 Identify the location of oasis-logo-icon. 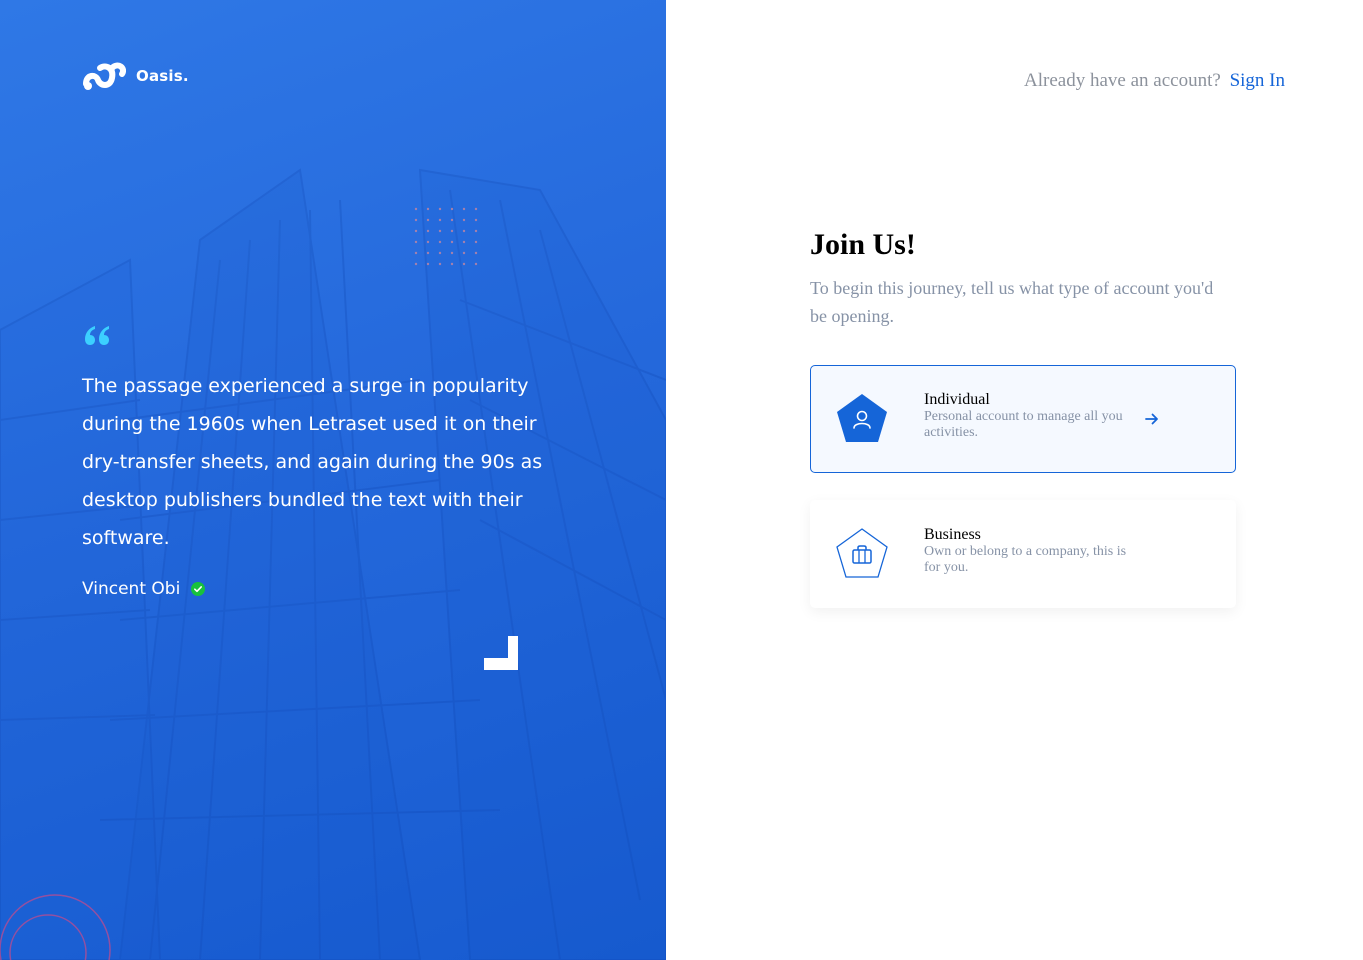
(104, 76).